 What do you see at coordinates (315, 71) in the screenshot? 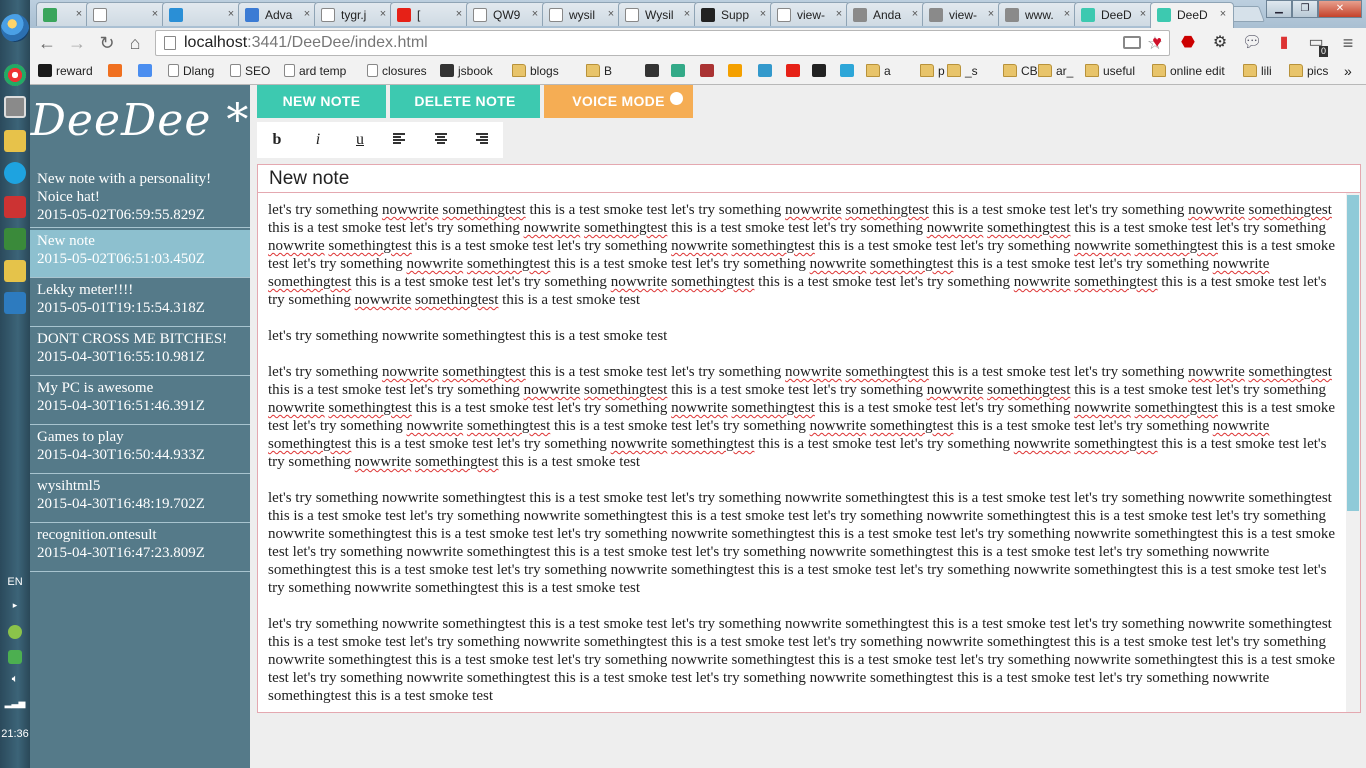
I see `bookmark-item: ard temp` at bounding box center [315, 71].